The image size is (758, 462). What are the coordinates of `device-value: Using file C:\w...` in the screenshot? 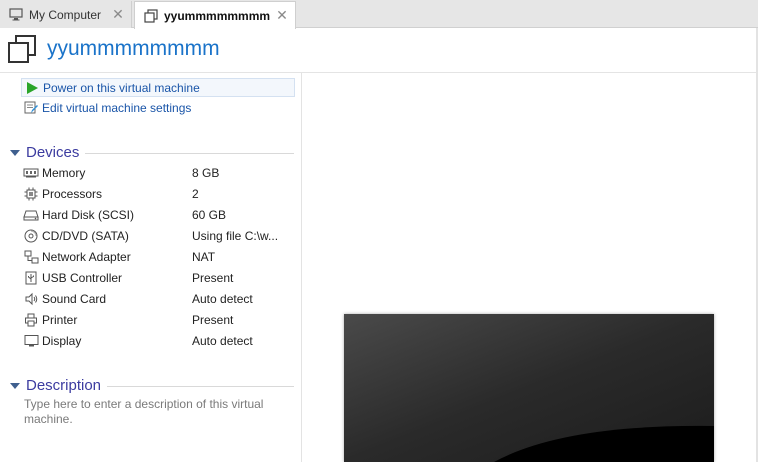 It's located at (235, 235).